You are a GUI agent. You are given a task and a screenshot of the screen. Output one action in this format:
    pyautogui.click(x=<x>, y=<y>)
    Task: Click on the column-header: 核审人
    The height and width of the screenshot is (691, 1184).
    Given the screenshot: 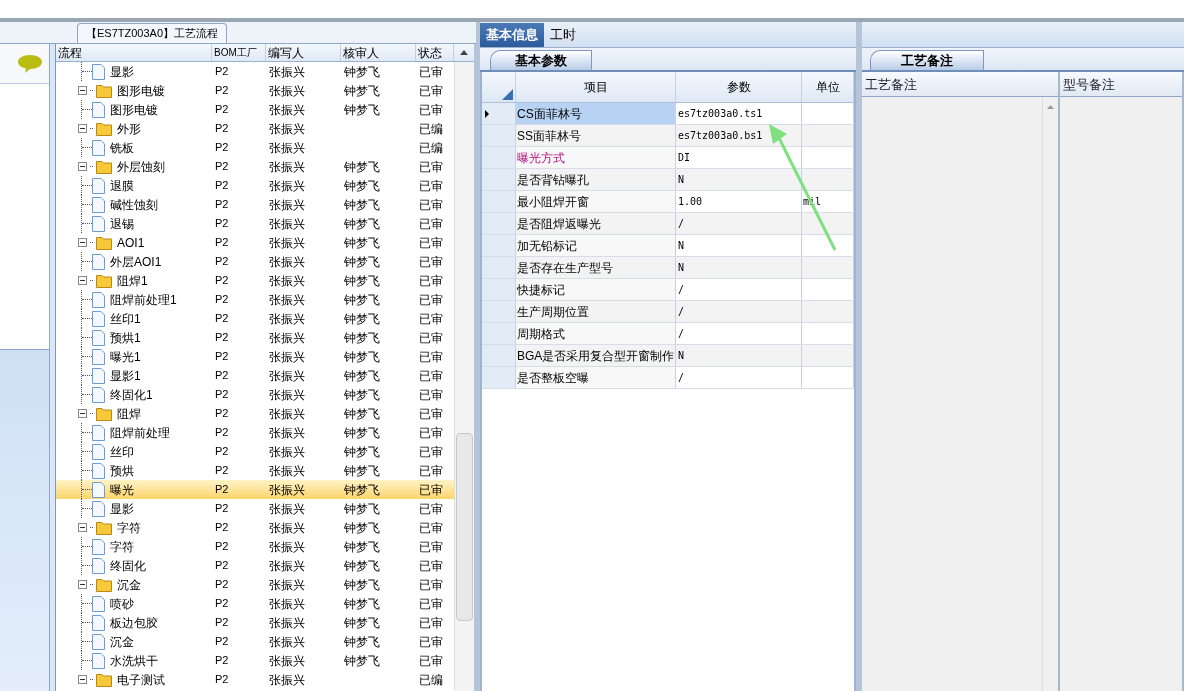 What is the action you would take?
    pyautogui.click(x=378, y=52)
    